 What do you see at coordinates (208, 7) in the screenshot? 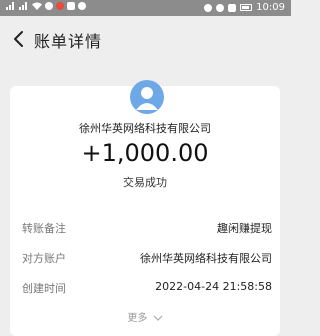
I see `eye-icon` at bounding box center [208, 7].